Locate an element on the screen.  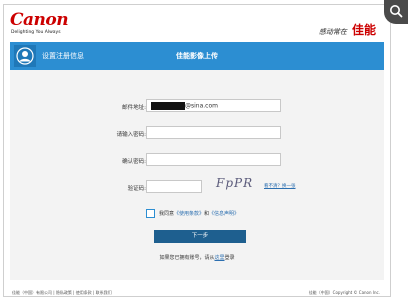
search-icon is located at coordinates (396, 11).